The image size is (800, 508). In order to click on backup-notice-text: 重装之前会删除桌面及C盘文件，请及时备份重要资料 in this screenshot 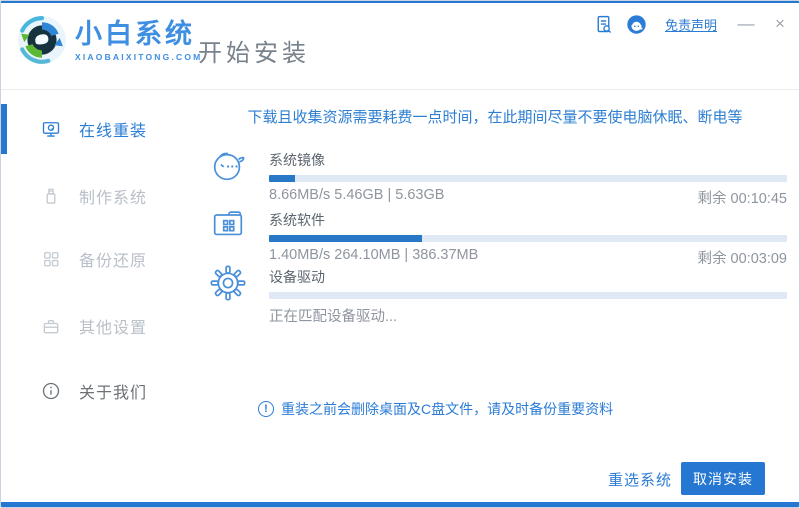, I will do `click(447, 409)`.